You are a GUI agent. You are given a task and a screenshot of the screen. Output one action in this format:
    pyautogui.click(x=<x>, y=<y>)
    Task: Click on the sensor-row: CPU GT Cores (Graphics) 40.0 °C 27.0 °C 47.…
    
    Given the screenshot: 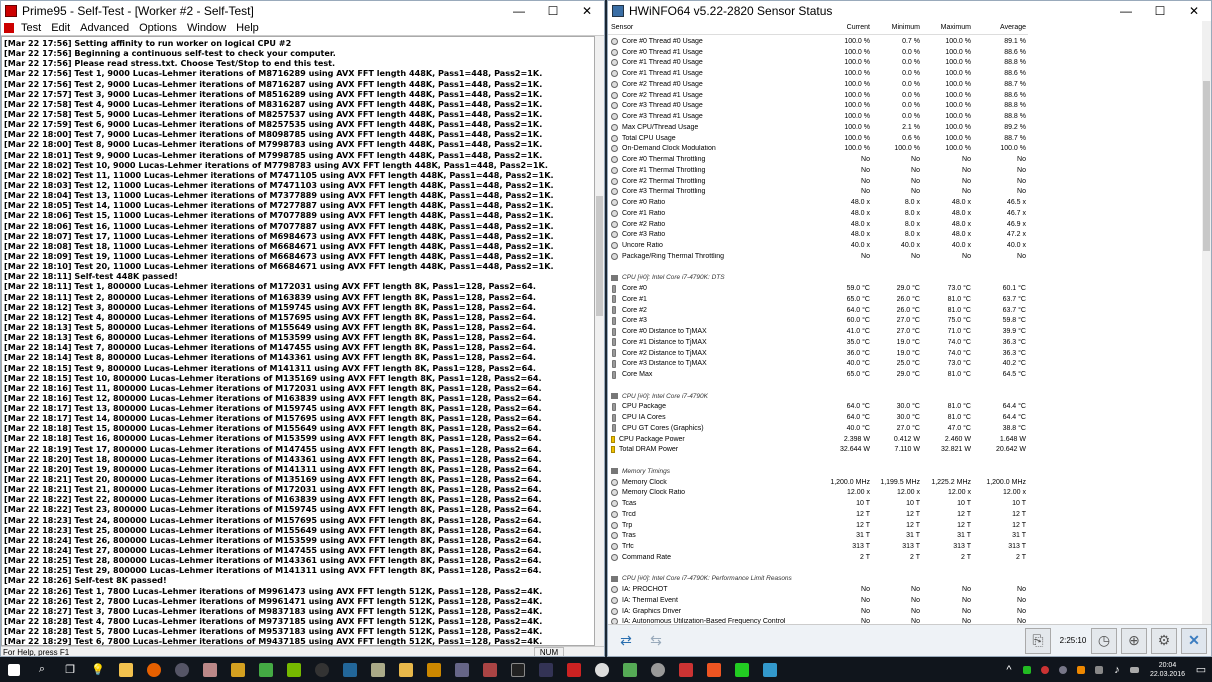 What is the action you would take?
    pyautogui.click(x=905, y=428)
    